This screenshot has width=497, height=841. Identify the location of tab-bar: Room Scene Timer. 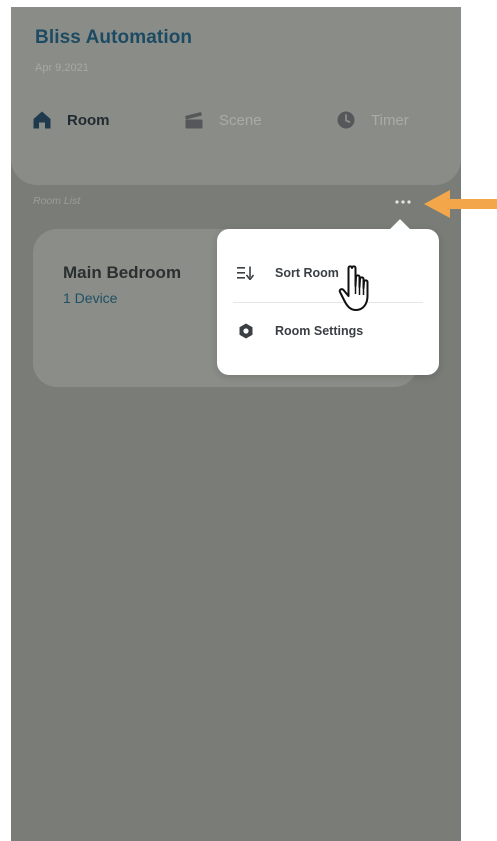
(236, 120).